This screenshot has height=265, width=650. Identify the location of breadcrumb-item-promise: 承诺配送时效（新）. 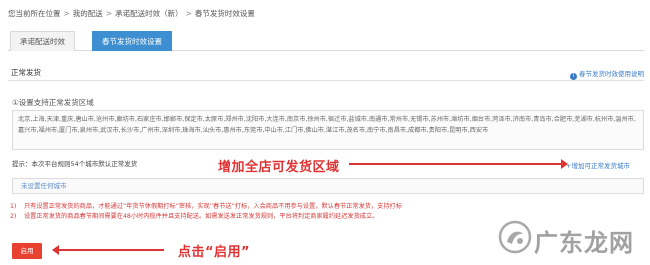
(149, 13).